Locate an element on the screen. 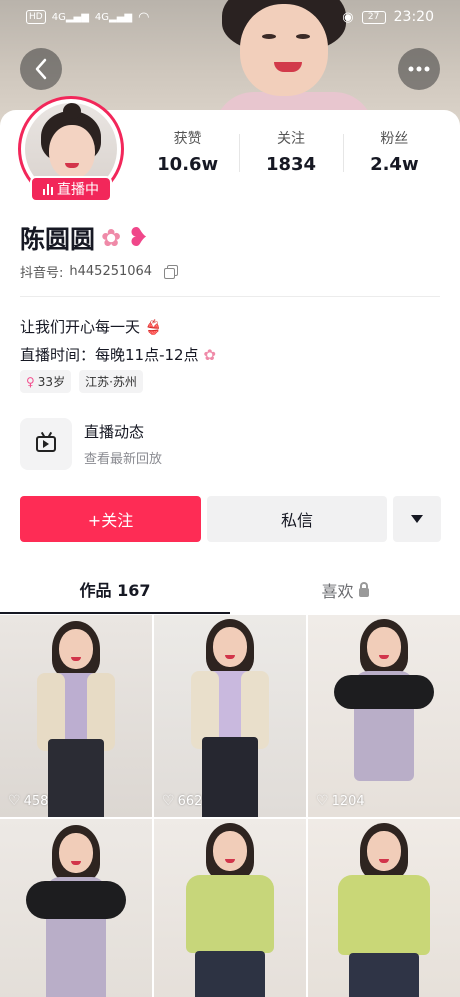 The image size is (460, 997). live-badge: 直播中 is located at coordinates (71, 189).